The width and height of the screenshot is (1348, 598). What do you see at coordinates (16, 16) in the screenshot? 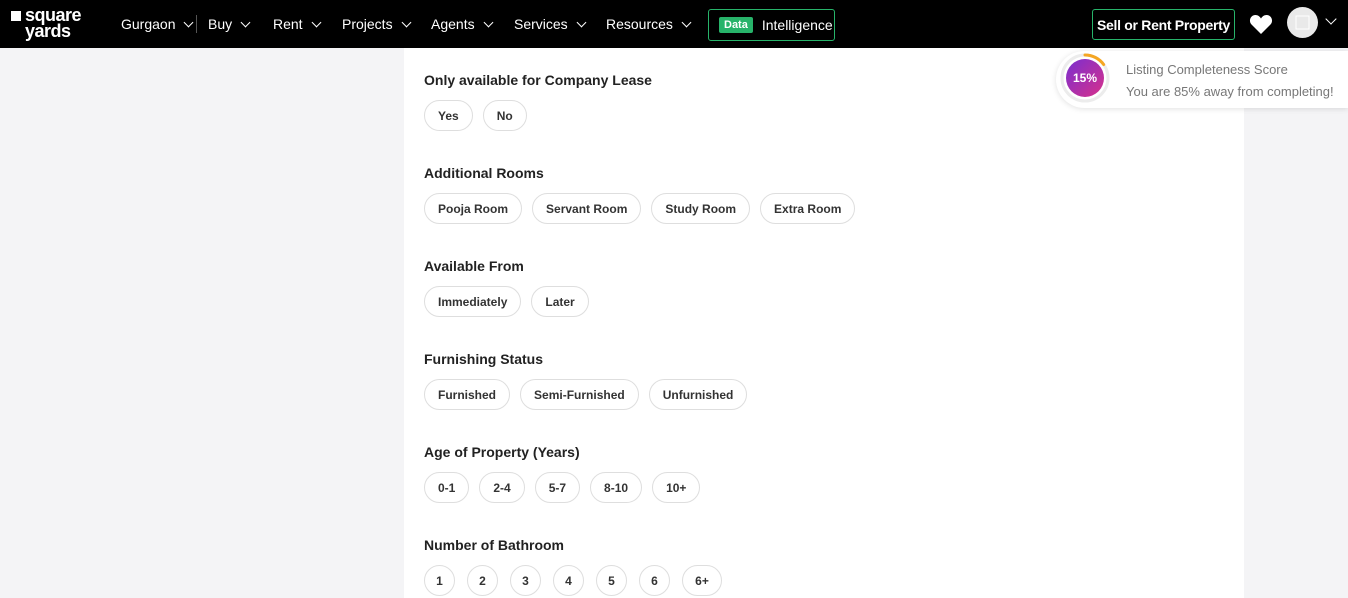
I see `logo-square-icon` at bounding box center [16, 16].